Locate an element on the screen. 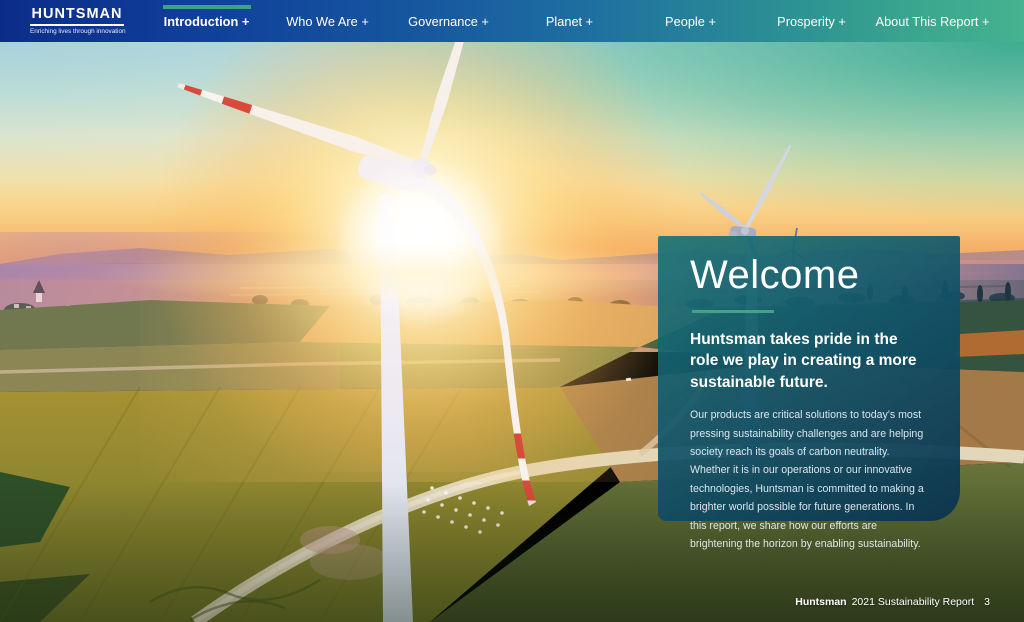 This screenshot has height=622, width=1024. page-footer: Huntsman 2021 Sustainability Report 3 is located at coordinates (892, 602).